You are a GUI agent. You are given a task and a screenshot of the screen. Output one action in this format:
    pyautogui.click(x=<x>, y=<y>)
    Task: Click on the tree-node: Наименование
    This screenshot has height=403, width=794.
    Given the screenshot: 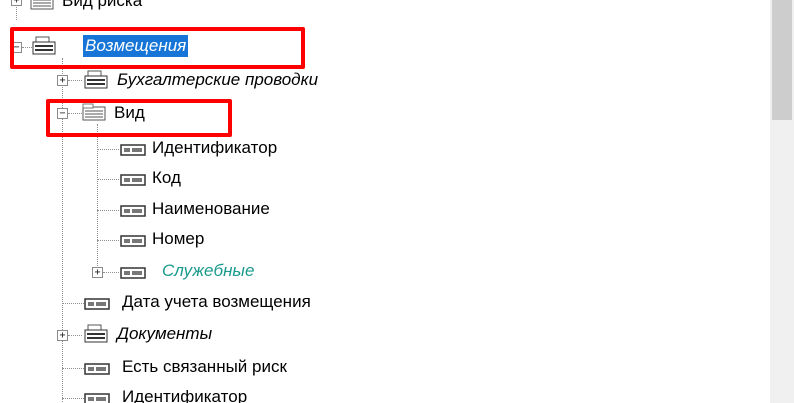 What is the action you would take?
    pyautogui.click(x=200, y=210)
    